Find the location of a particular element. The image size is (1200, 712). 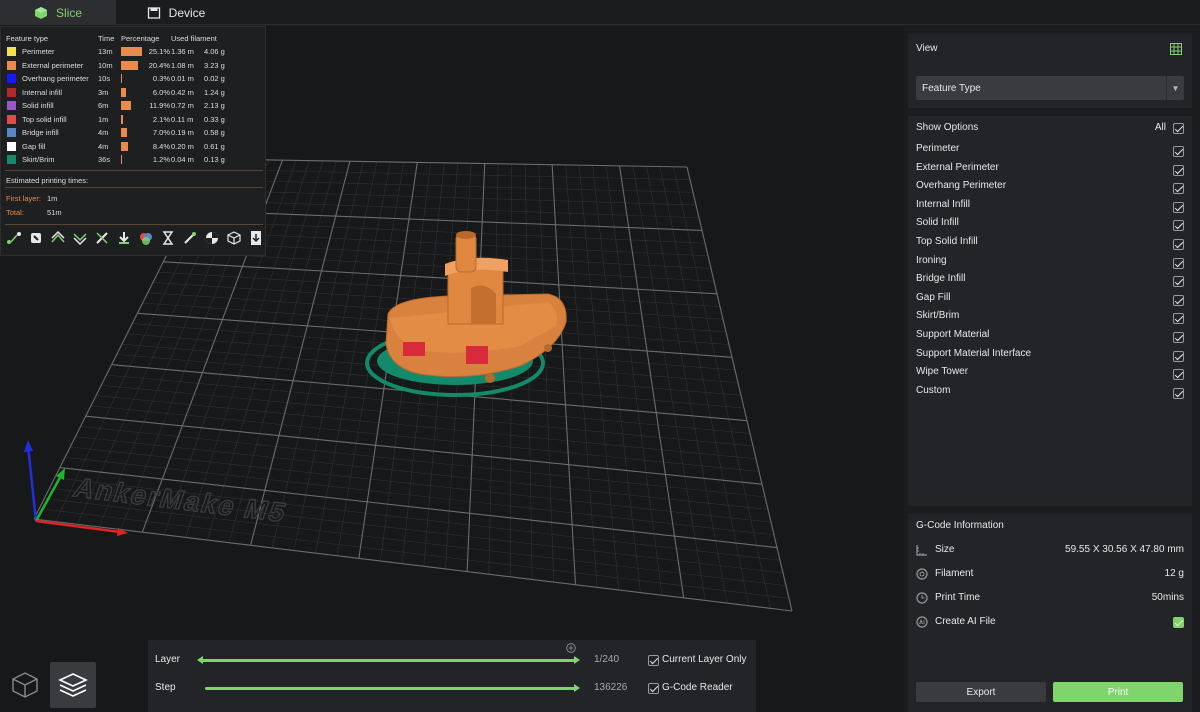

wipe-icon is located at coordinates (58, 238).